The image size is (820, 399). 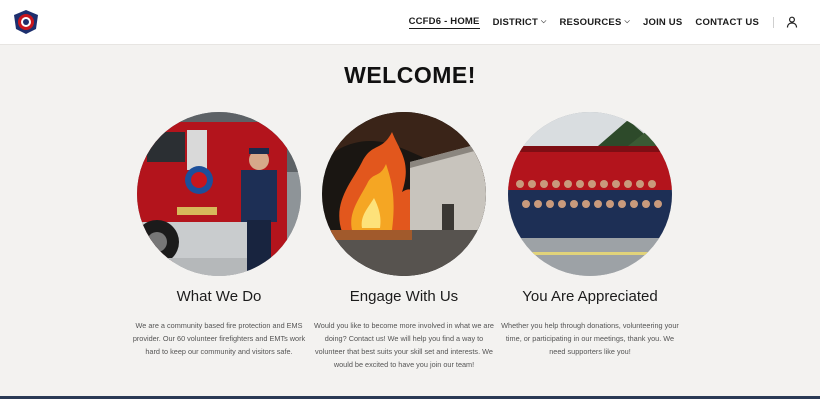 What do you see at coordinates (590, 22) in the screenshot?
I see `nav-item-label: RESOURCES` at bounding box center [590, 22].